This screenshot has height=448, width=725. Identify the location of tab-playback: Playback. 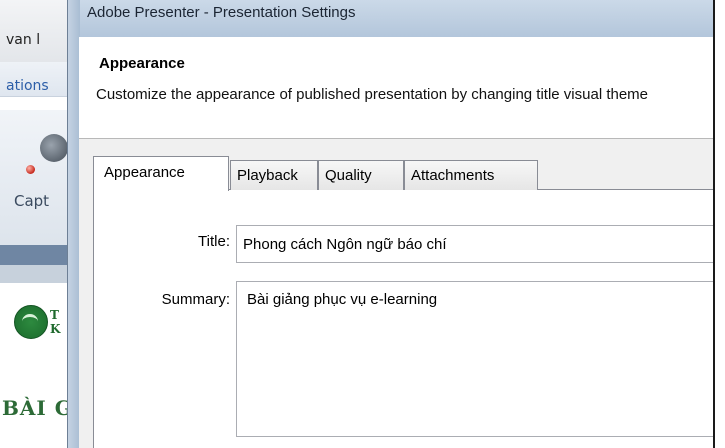
(274, 175).